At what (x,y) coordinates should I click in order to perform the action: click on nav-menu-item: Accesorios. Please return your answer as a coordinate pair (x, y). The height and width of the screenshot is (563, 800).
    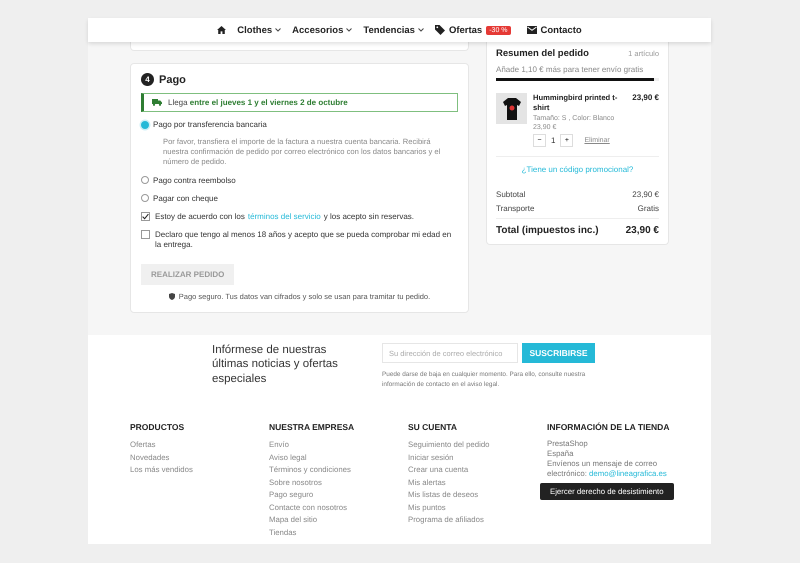
    Looking at the image, I should click on (322, 30).